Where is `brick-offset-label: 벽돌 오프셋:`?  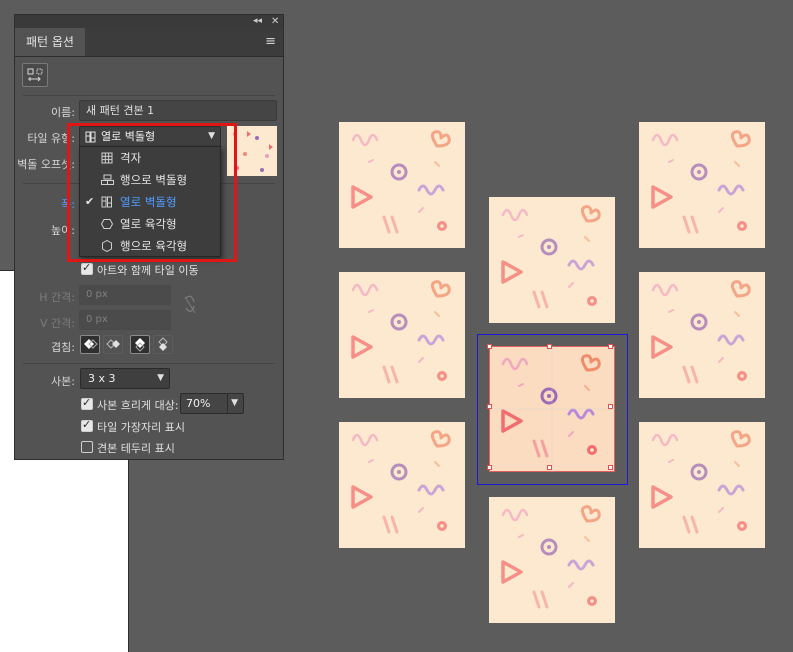
brick-offset-label: 벽돌 오프셋: is located at coordinates (46, 164).